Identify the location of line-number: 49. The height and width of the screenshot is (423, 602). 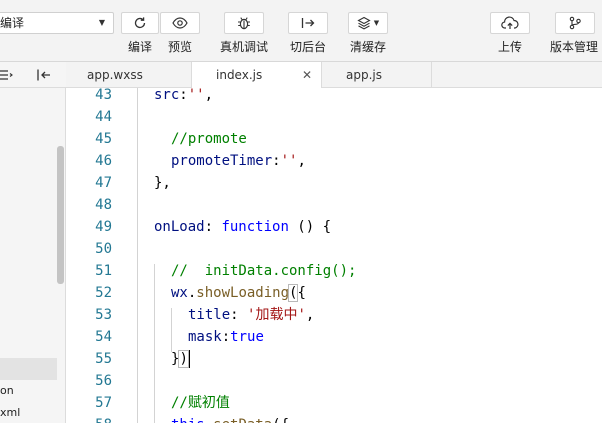
(103, 227).